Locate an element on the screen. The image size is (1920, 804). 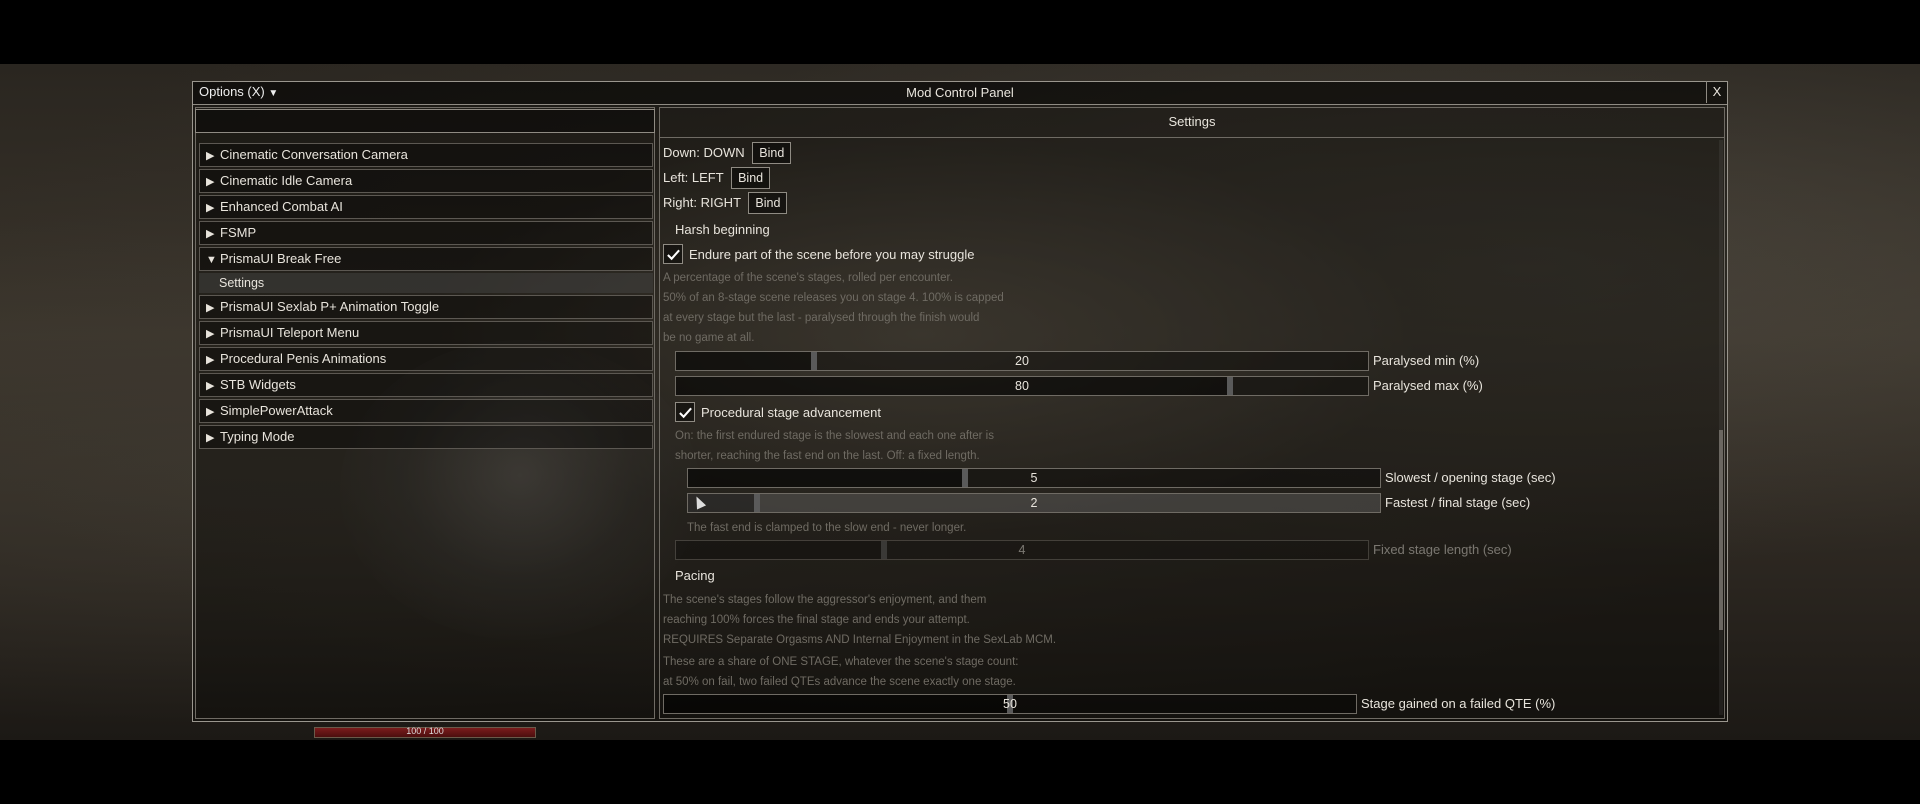
paralysed-max-slider: 80 is located at coordinates (1022, 386).